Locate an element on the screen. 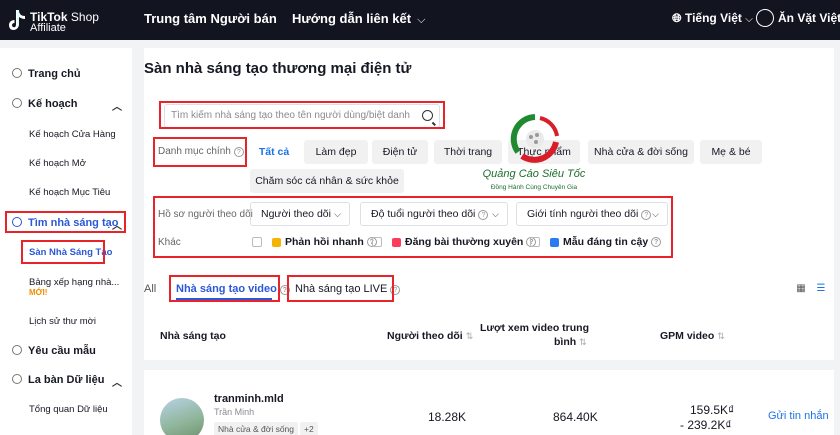 The height and width of the screenshot is (435, 840). category-tag: Nhà cửa & đời sống is located at coordinates (256, 428).